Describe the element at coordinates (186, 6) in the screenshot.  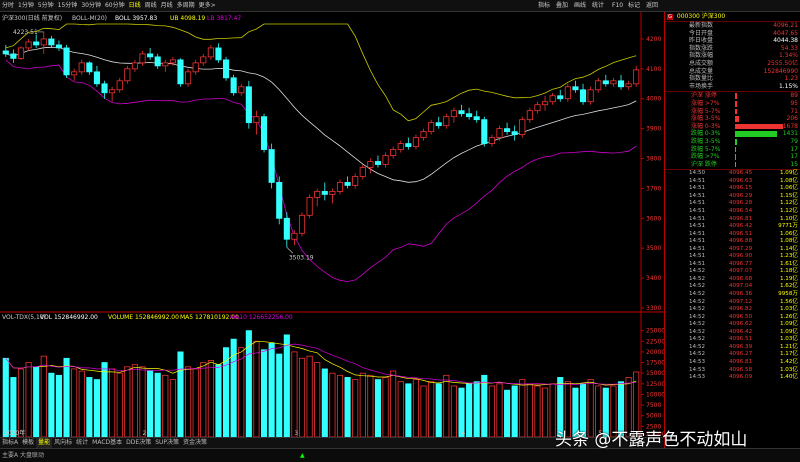
I see `period-9: 多周期` at that location.